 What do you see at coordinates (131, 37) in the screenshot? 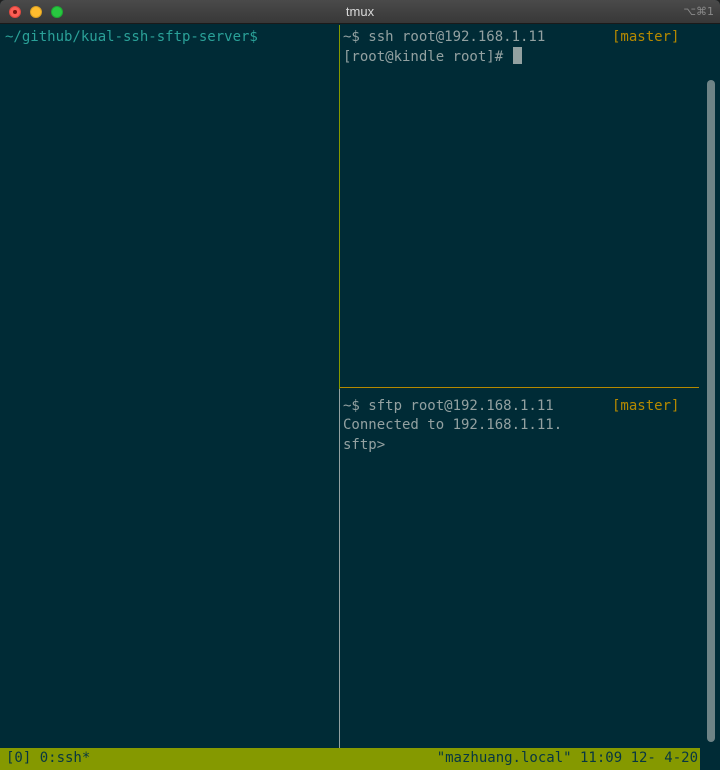
I see `shell-prompt: ~/github/kual-ssh-sftp-server$` at bounding box center [131, 37].